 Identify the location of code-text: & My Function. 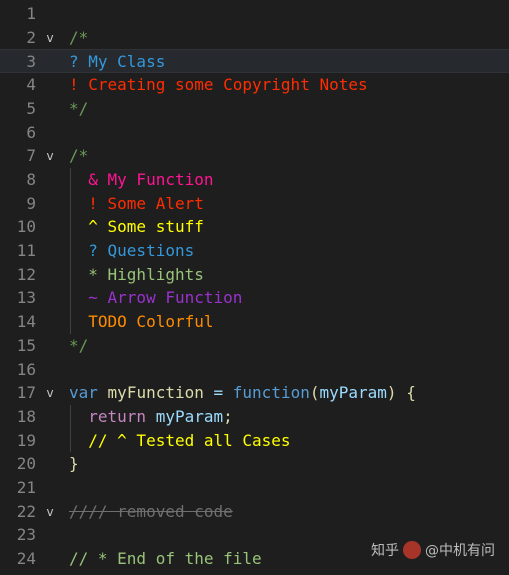
(141, 180).